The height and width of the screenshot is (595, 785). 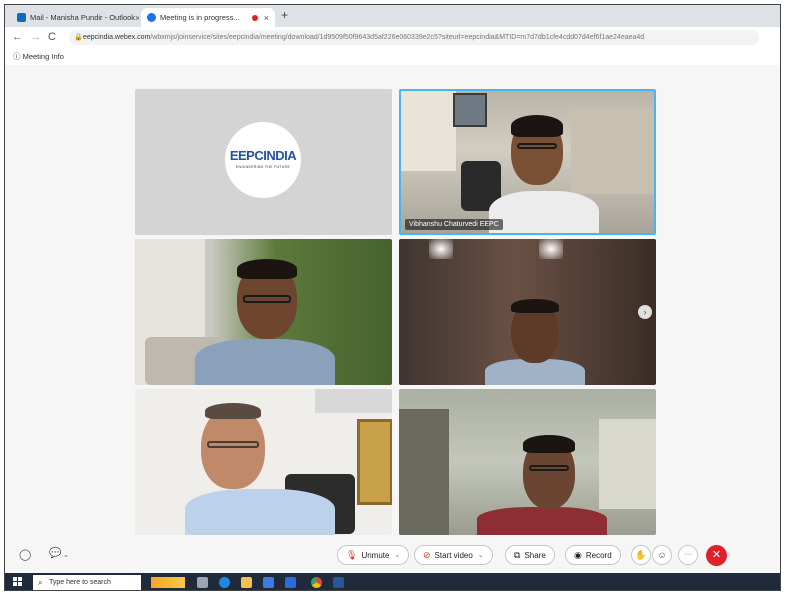 I want to click on record-button: ◉ Record, so click(x=593, y=555).